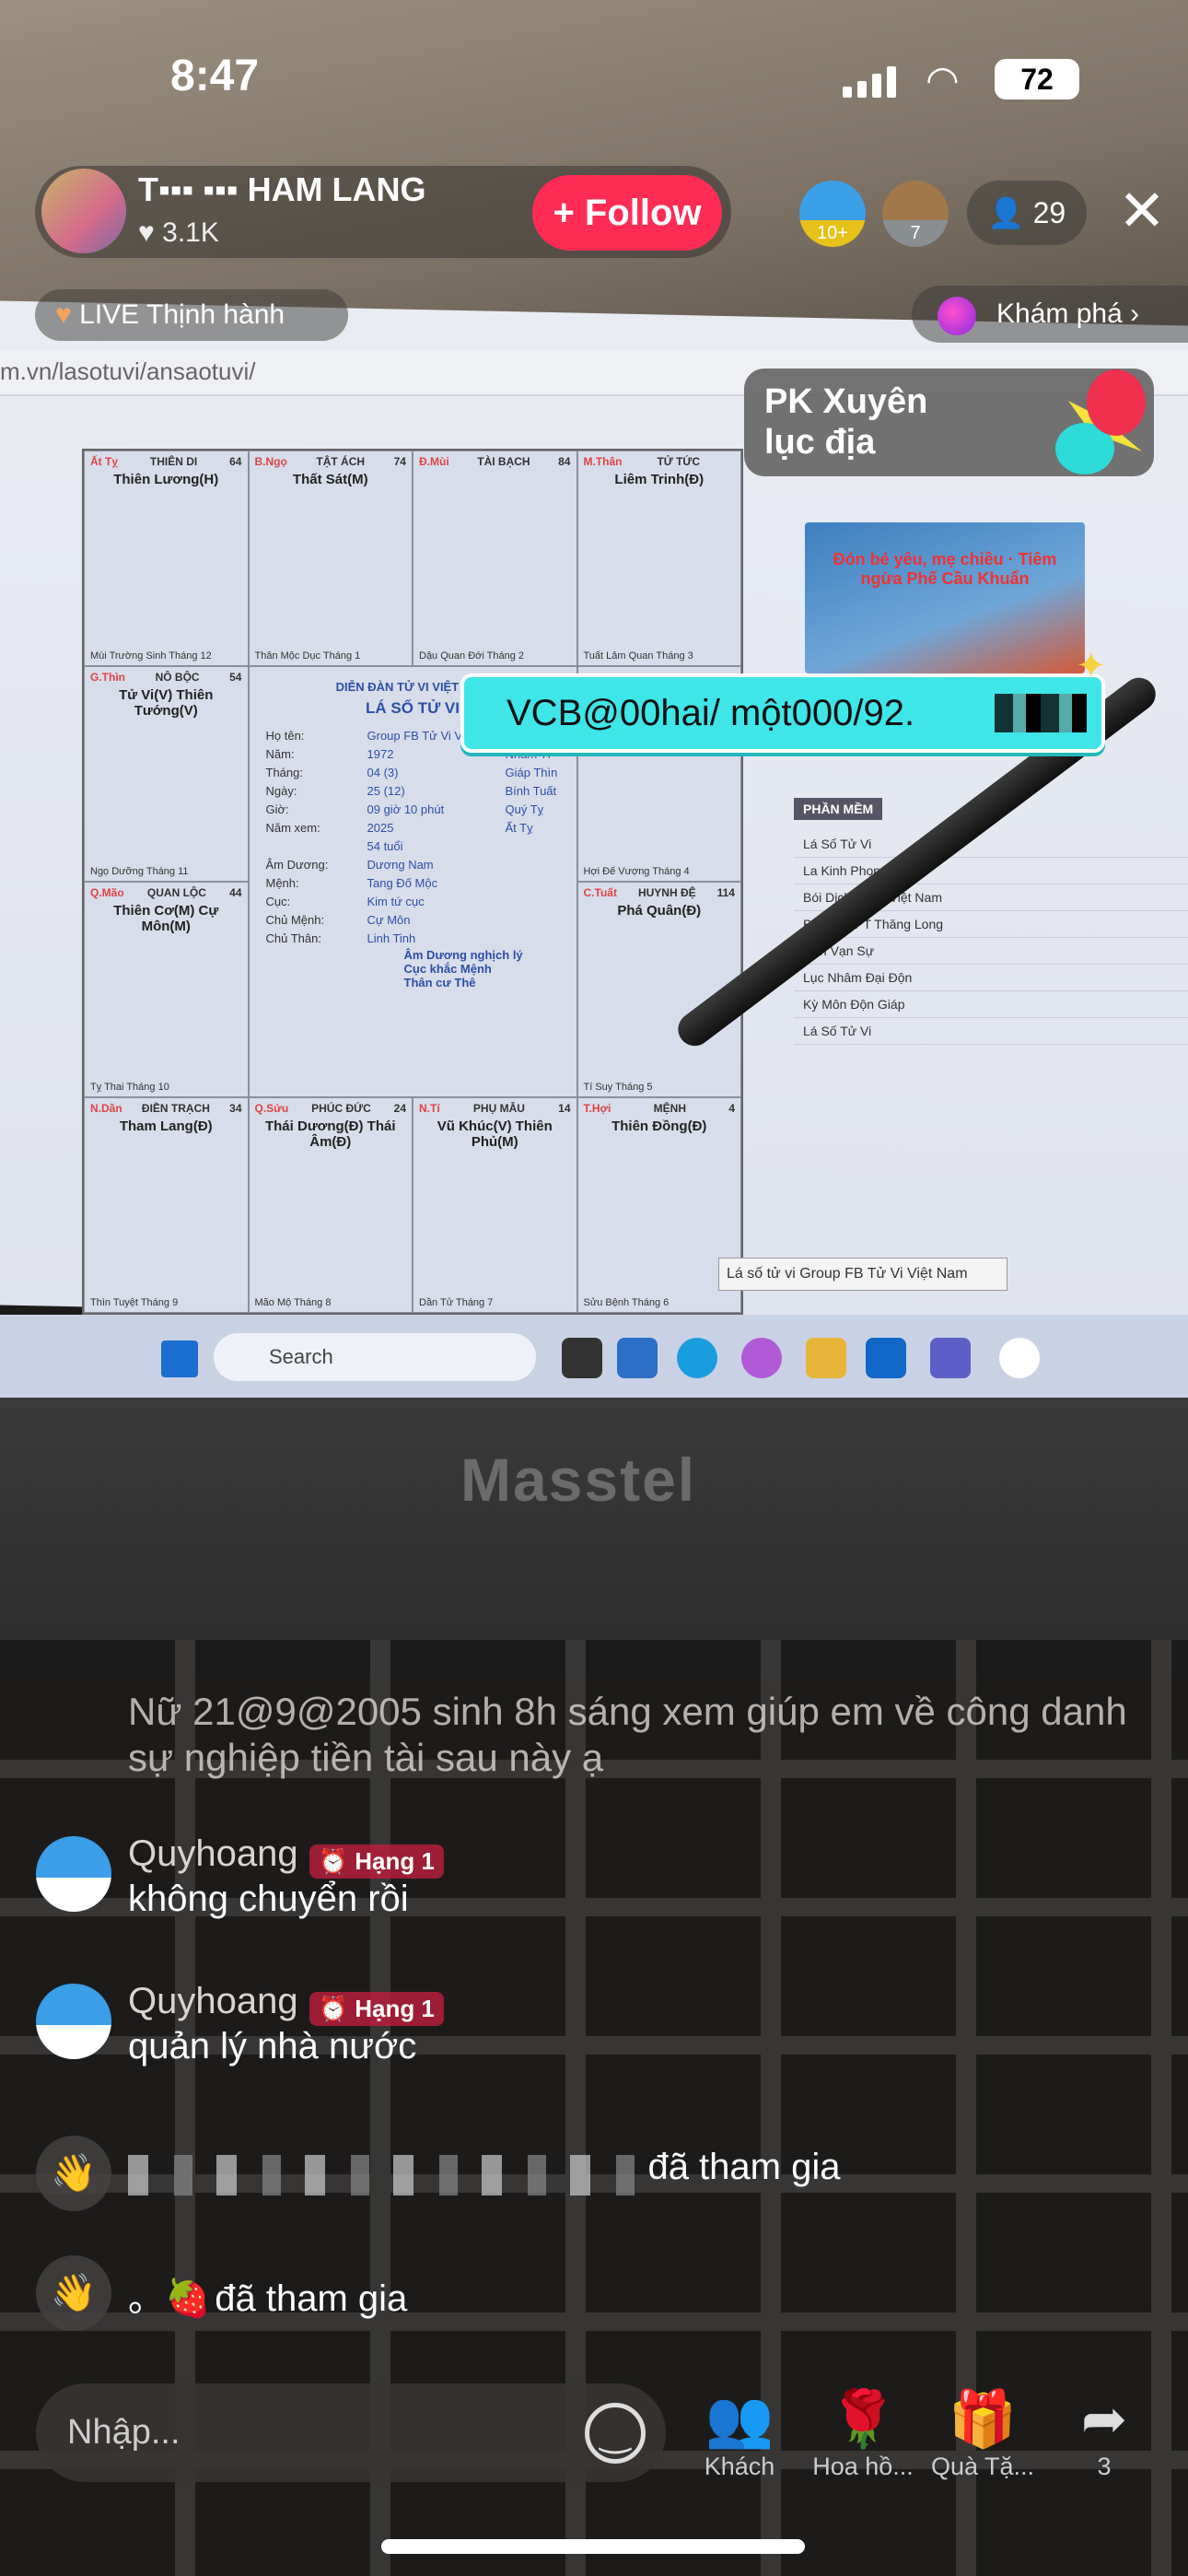 The height and width of the screenshot is (2576, 1188). Describe the element at coordinates (179, 1359) in the screenshot. I see `windows-start-icon` at that location.